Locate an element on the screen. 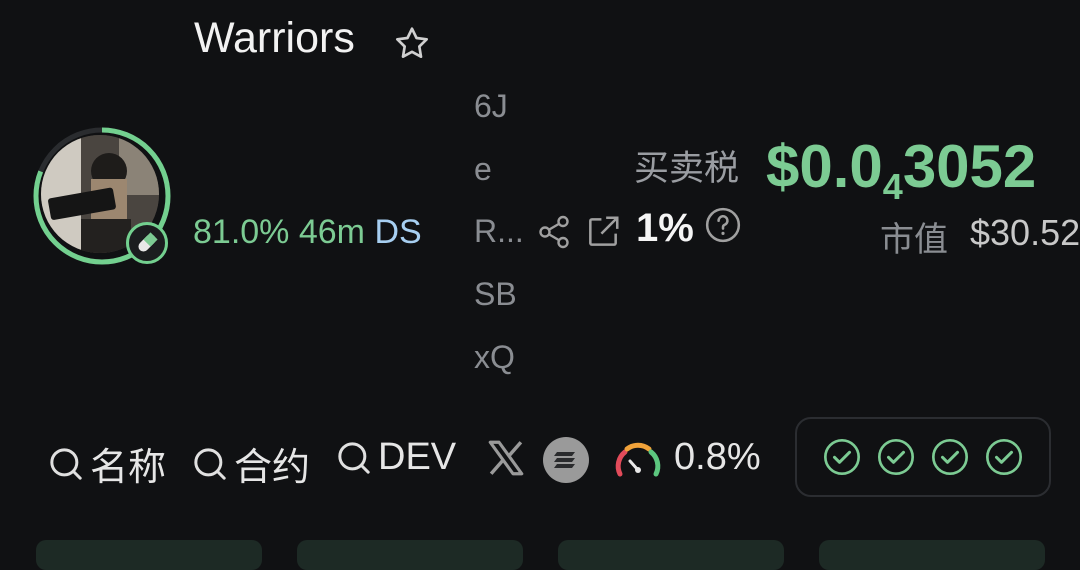  holder-percent: 81.0% is located at coordinates (241, 232).